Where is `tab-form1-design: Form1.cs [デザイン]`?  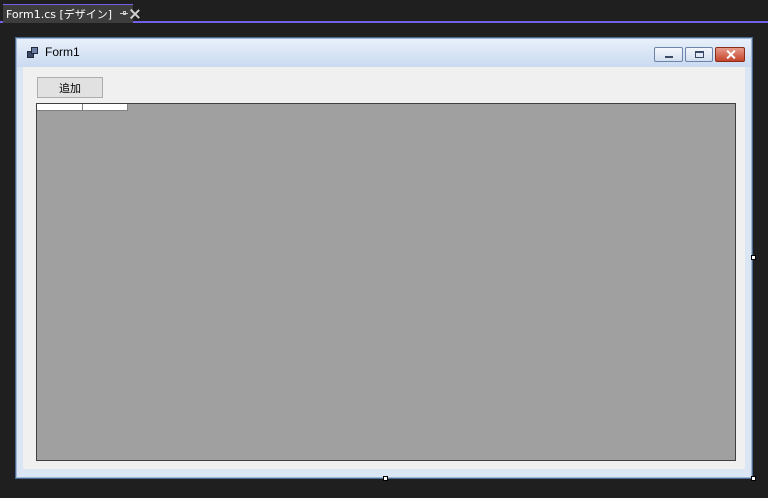 tab-form1-design: Form1.cs [デザイン] is located at coordinates (68, 13).